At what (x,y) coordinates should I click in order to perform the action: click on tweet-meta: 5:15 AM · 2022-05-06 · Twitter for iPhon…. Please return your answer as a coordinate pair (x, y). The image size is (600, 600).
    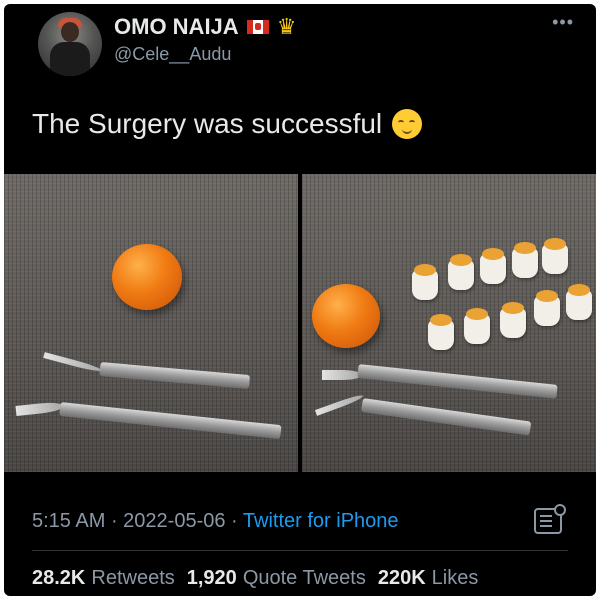
    Looking at the image, I should click on (215, 521).